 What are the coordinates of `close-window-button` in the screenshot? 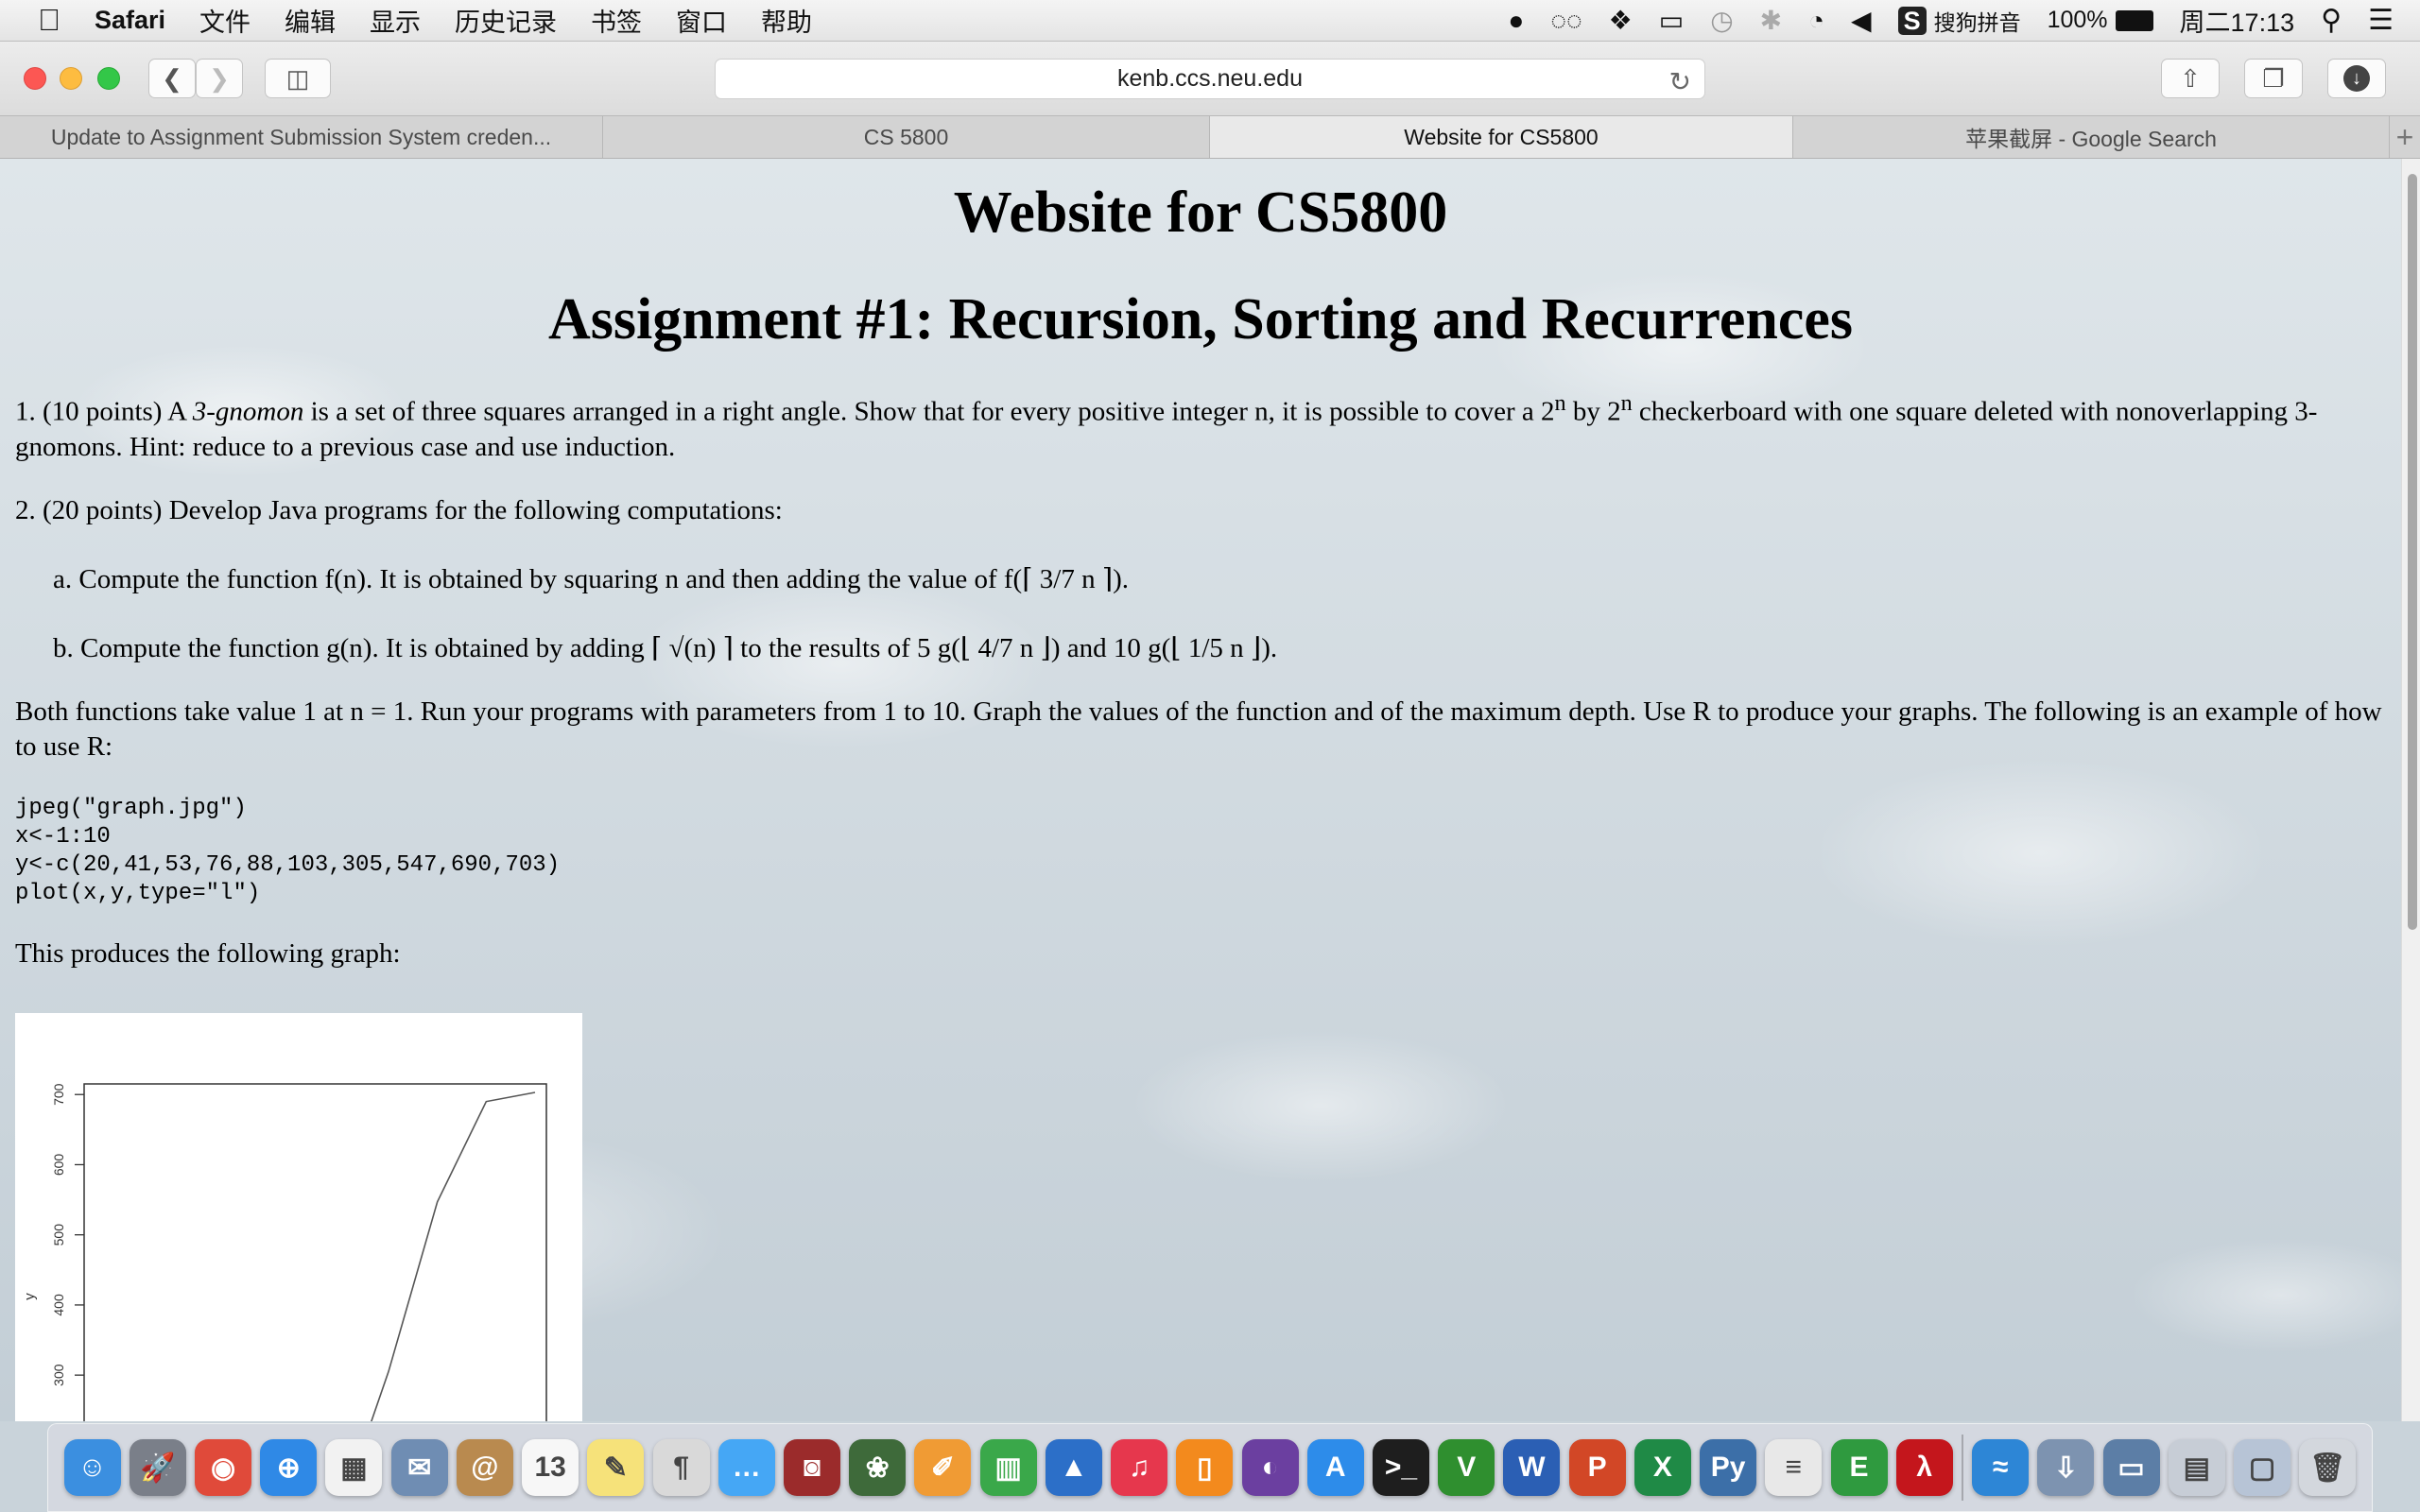 It's located at (35, 78).